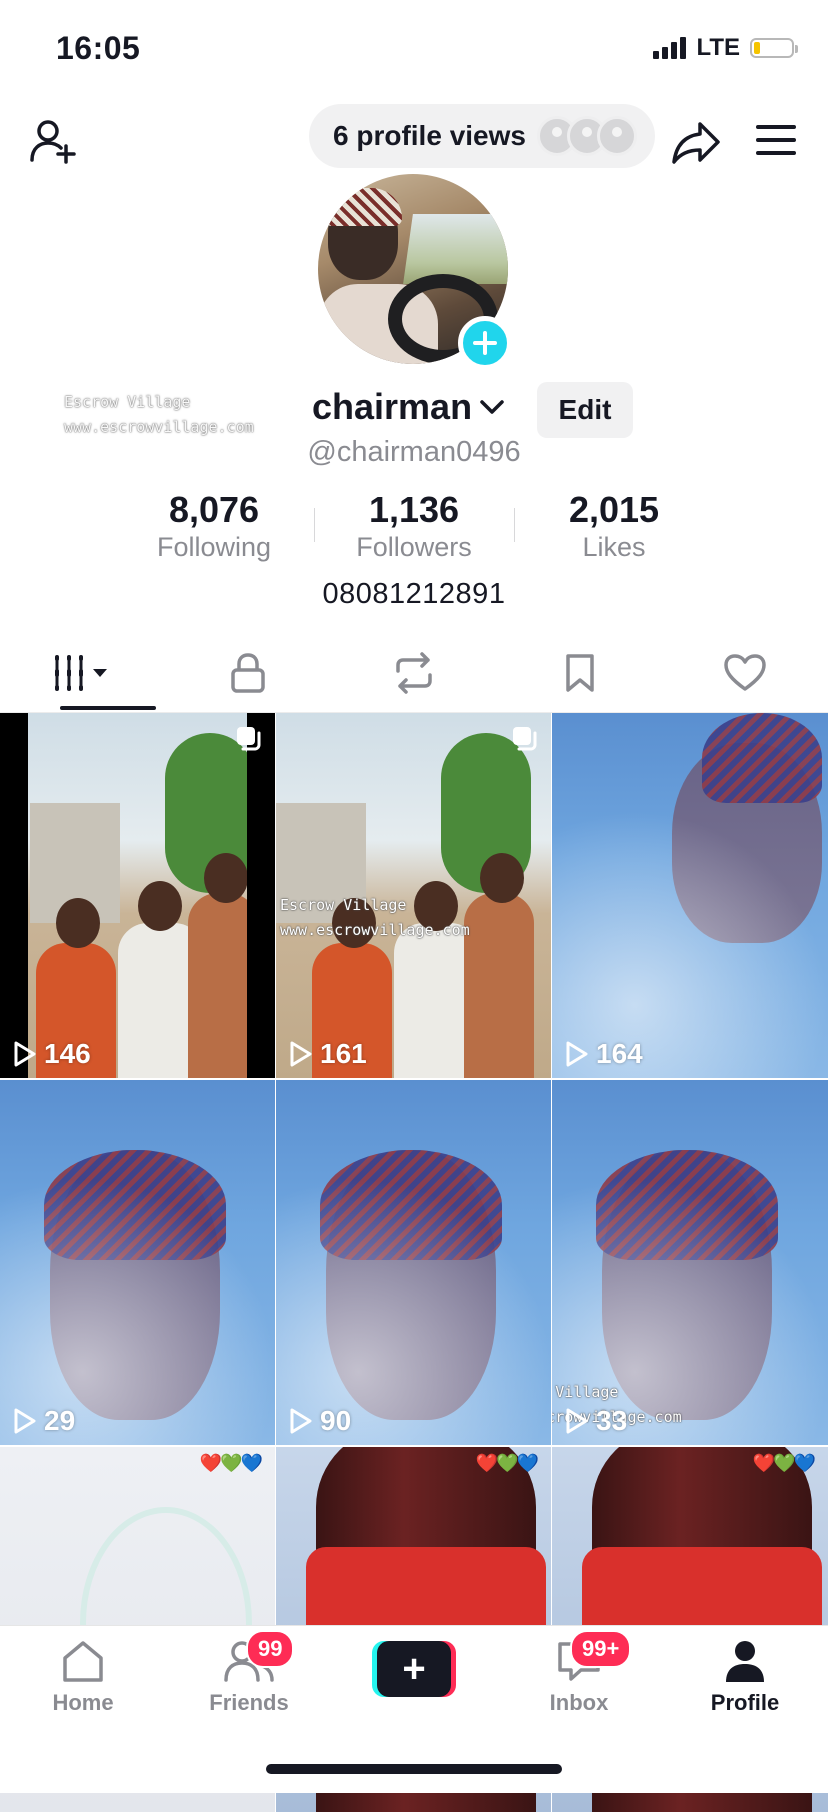 The image size is (828, 1812). I want to click on stat-followers: 1,136 Followers, so click(414, 527).